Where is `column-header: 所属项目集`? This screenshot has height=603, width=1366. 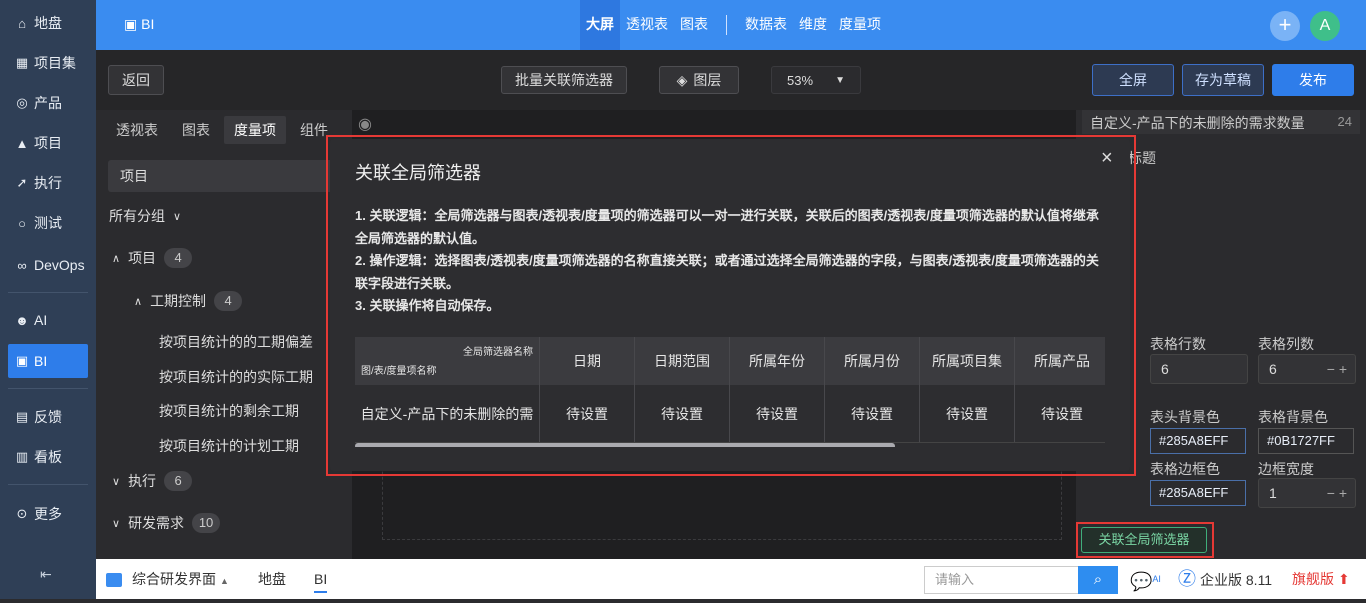
column-header: 所属项目集 is located at coordinates (967, 361).